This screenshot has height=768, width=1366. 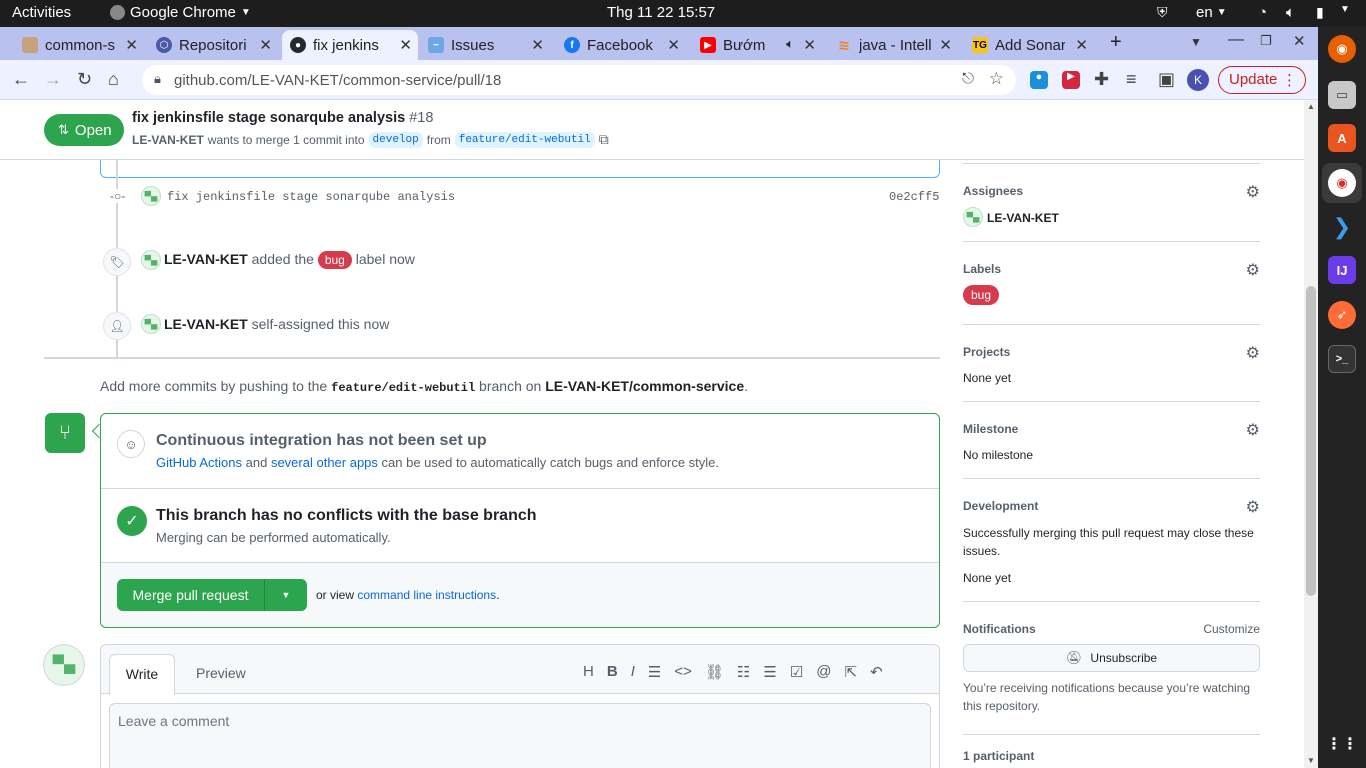 I want to click on update-button: Update ⋮, so click(x=1262, y=80).